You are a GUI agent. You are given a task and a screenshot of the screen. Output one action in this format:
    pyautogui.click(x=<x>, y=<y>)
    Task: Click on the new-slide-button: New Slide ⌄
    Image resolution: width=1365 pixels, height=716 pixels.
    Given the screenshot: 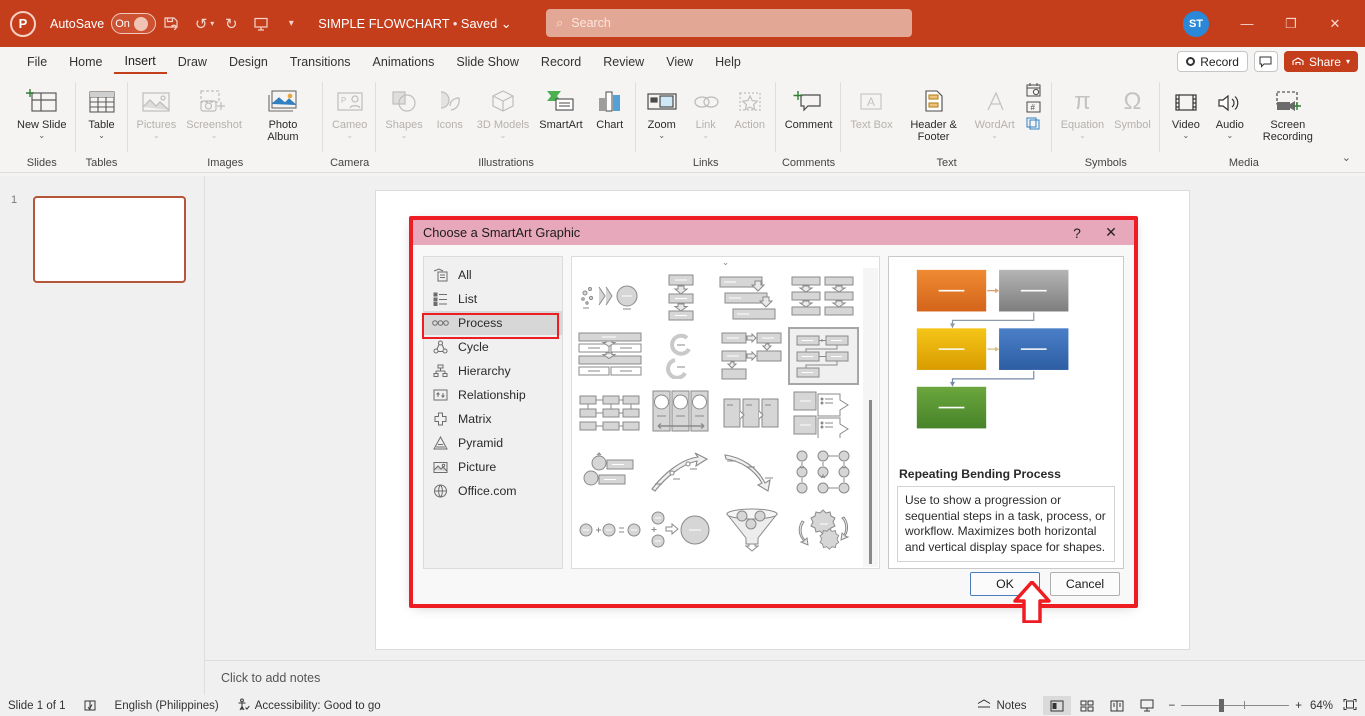 What is the action you would take?
    pyautogui.click(x=42, y=110)
    